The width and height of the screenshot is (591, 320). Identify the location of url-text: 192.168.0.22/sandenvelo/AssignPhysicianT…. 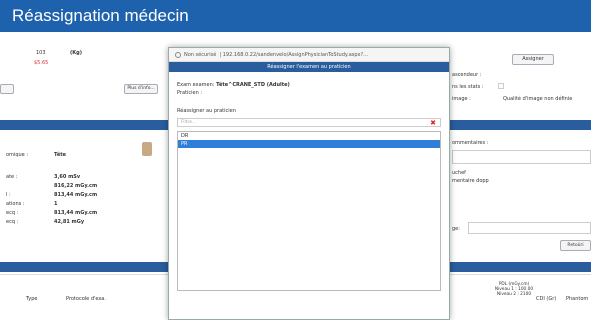
(295, 55).